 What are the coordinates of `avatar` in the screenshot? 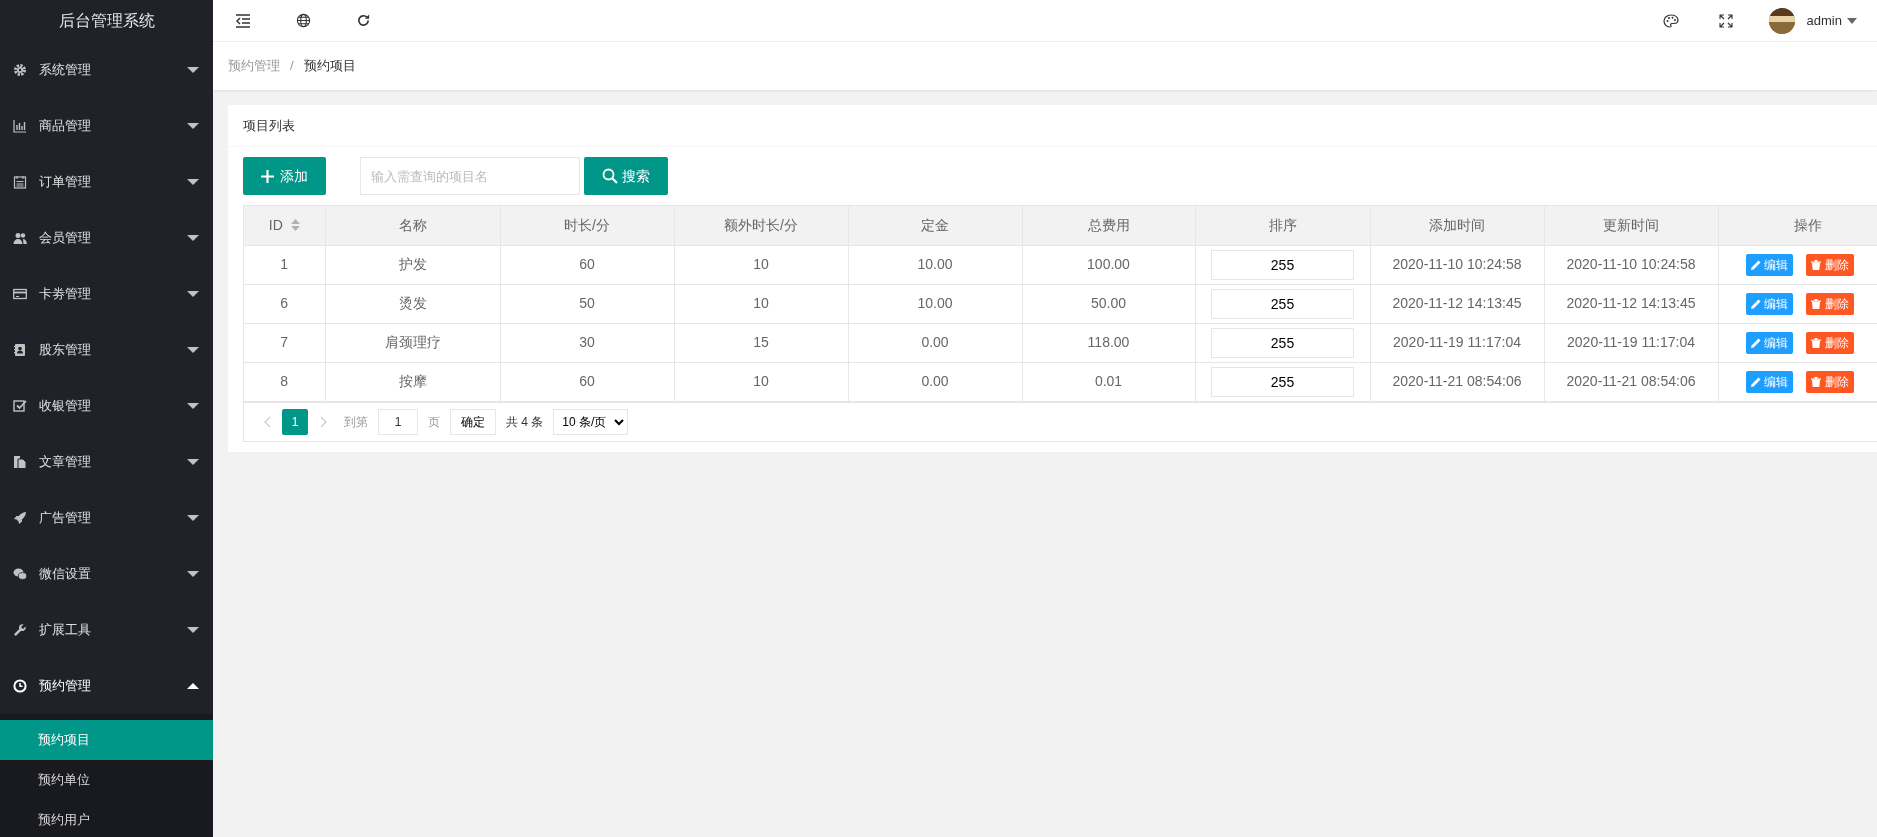 It's located at (1781, 20).